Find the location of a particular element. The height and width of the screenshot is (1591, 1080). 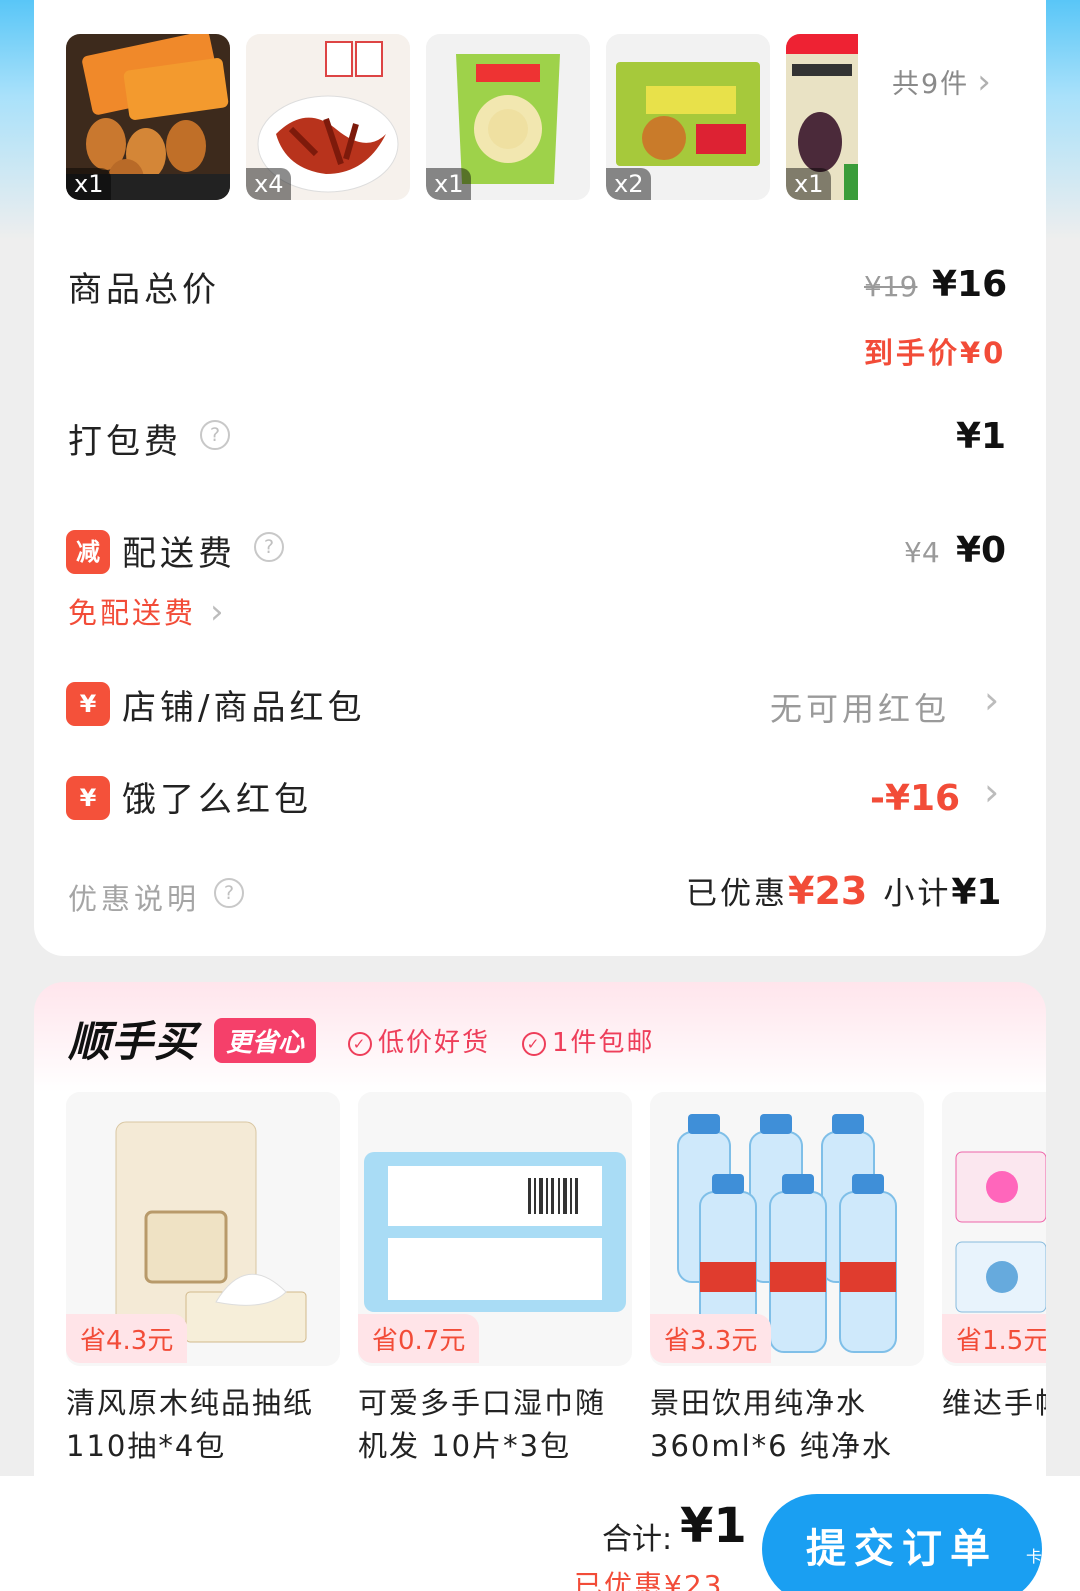

shop-coupon-label: 店铺/商品红包 is located at coordinates (243, 704).